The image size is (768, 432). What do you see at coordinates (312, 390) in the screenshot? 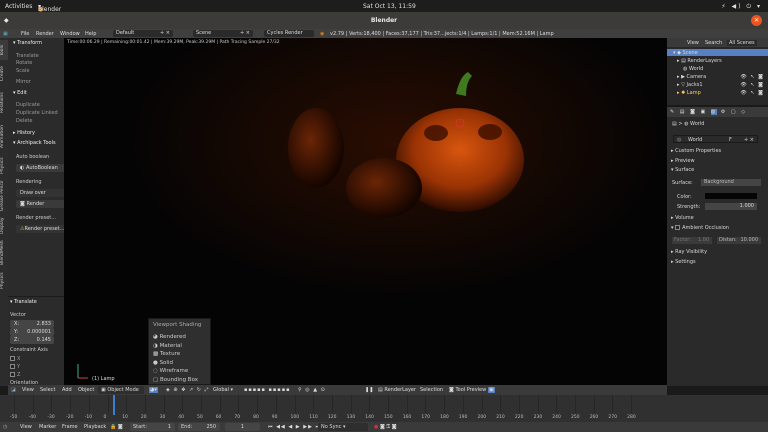
I see `snap-and-render-icons: ⚲ ◎ ▲ ⊙` at bounding box center [312, 390].